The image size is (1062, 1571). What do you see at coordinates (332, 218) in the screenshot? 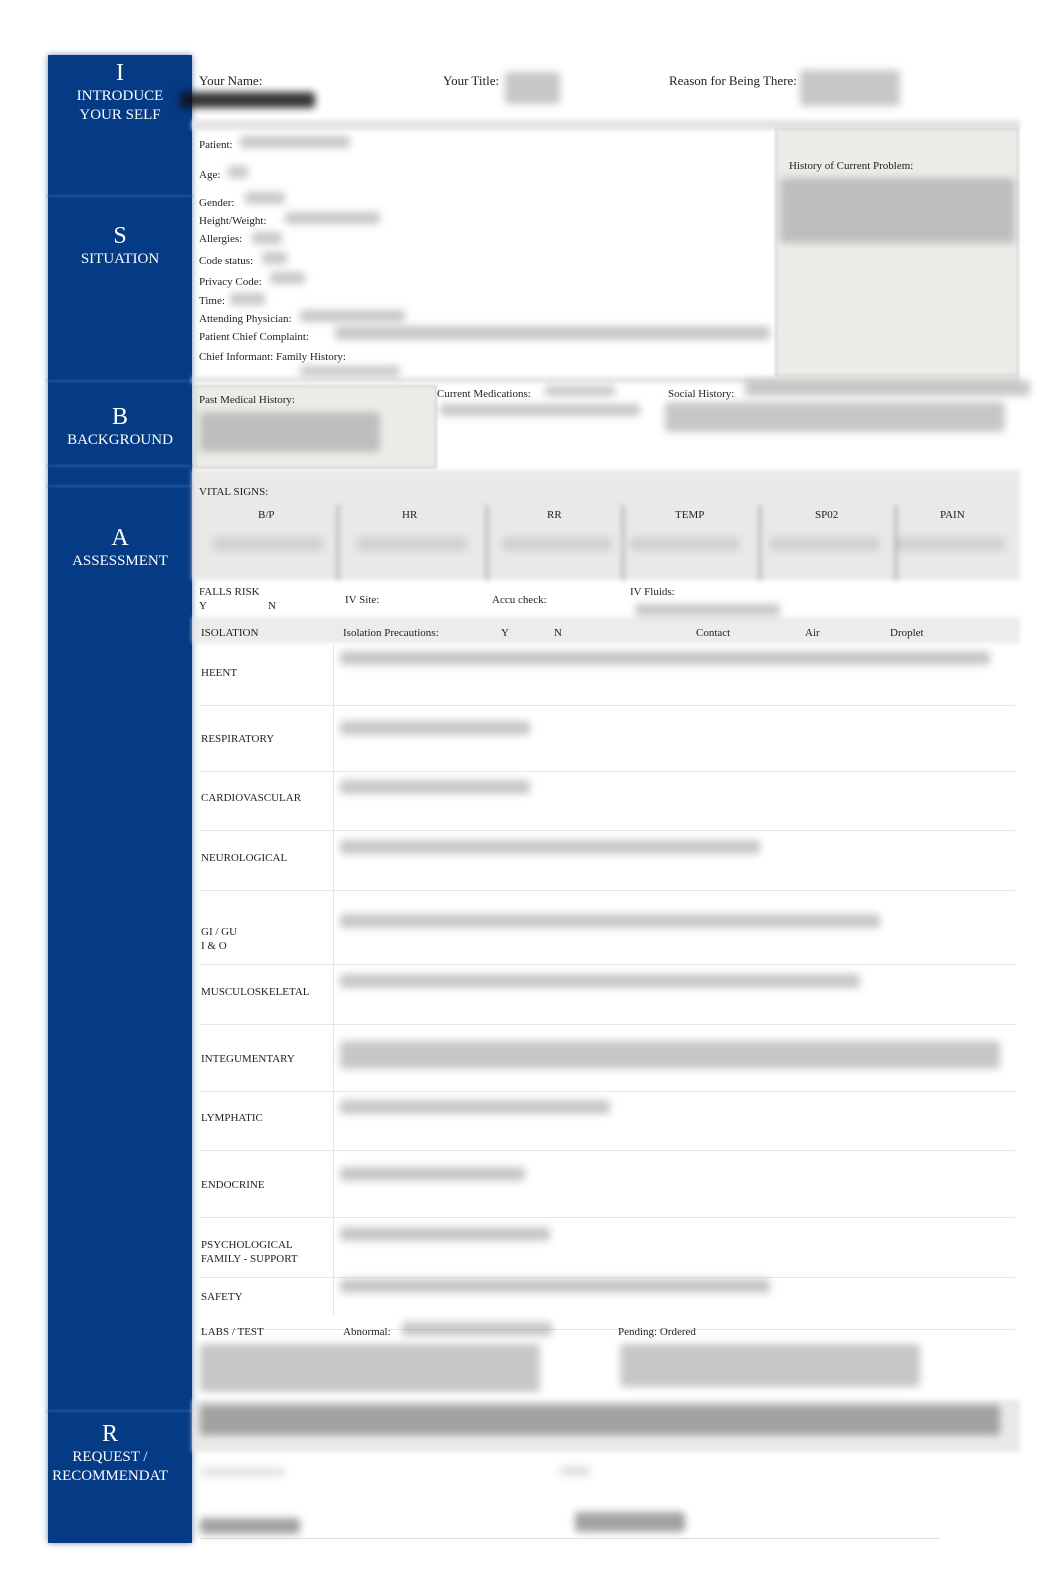
I see `height-weight-value` at bounding box center [332, 218].